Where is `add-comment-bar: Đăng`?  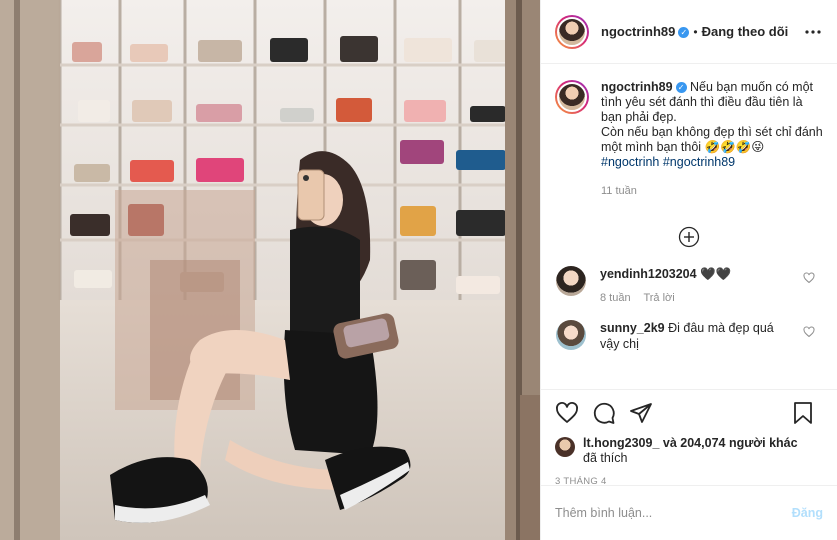
add-comment-bar: Đăng is located at coordinates (689, 512).